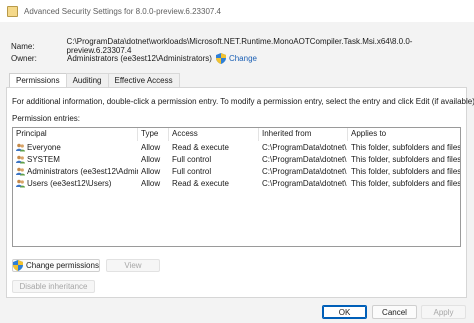  I want to click on column-header-access: Access, so click(214, 134).